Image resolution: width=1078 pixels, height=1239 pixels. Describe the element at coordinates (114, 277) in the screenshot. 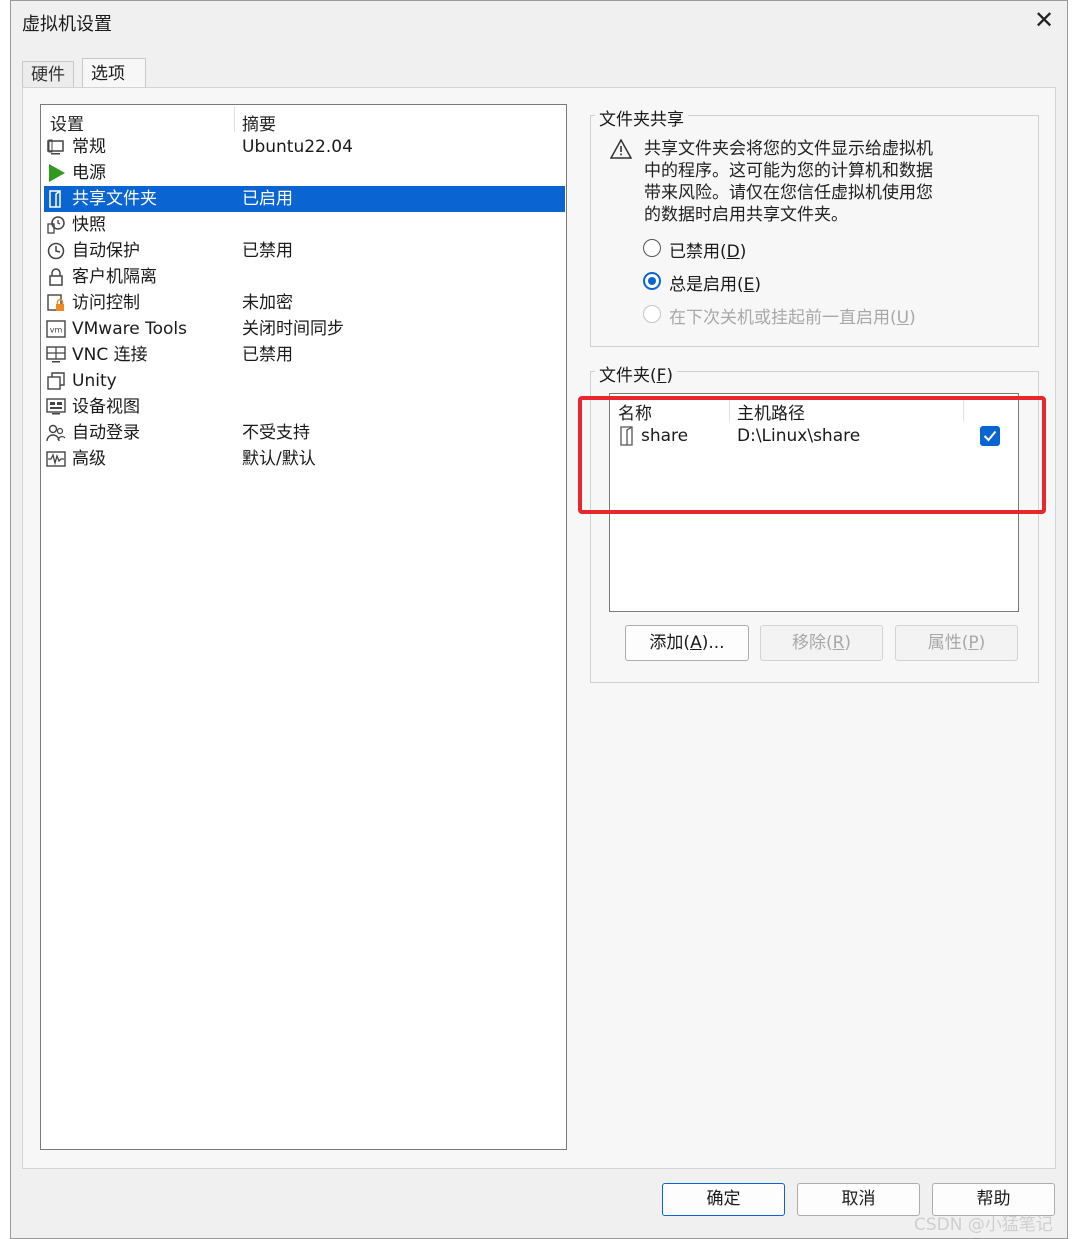

I see `list-item-name: 客户机隔离` at that location.